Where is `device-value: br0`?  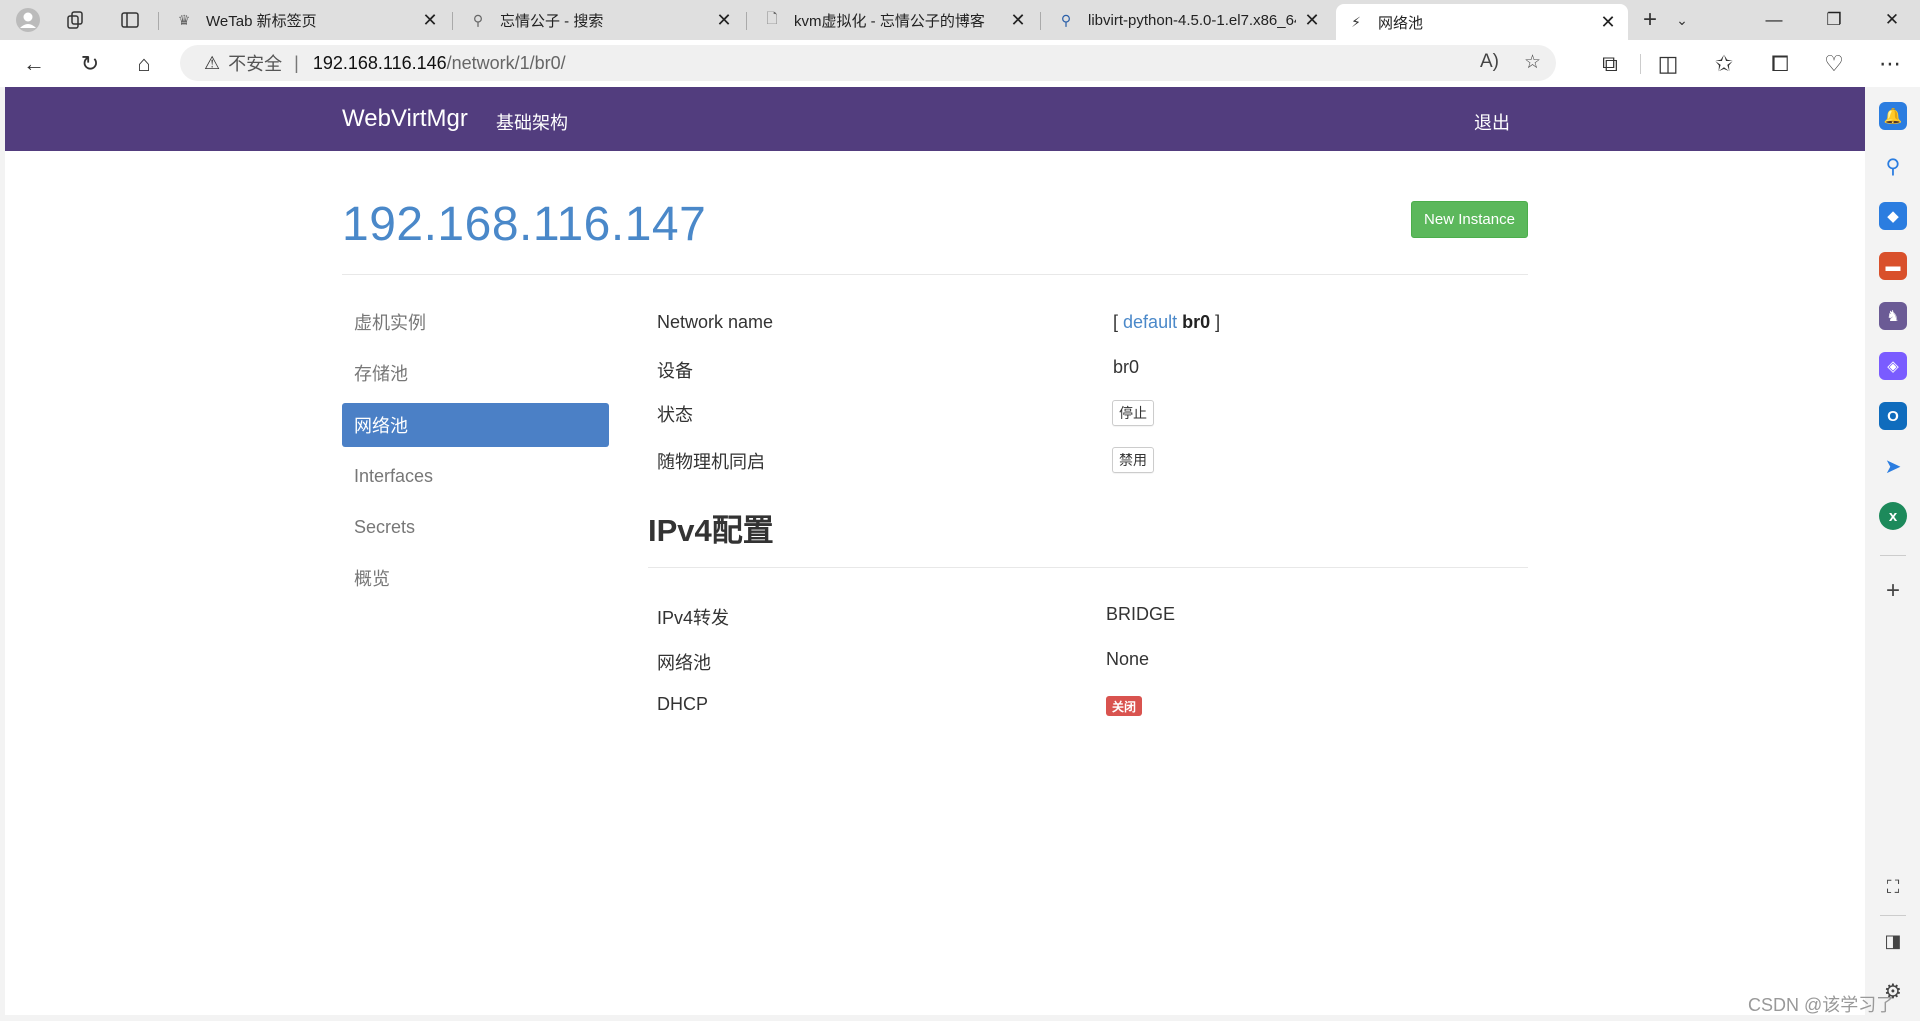
device-value: br0 is located at coordinates (1126, 367).